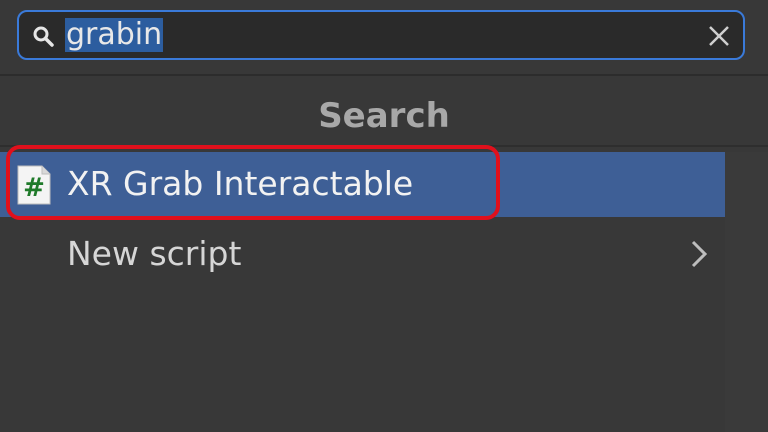 Image resolution: width=768 pixels, height=432 pixels. I want to click on script-icon: #, so click(34, 185).